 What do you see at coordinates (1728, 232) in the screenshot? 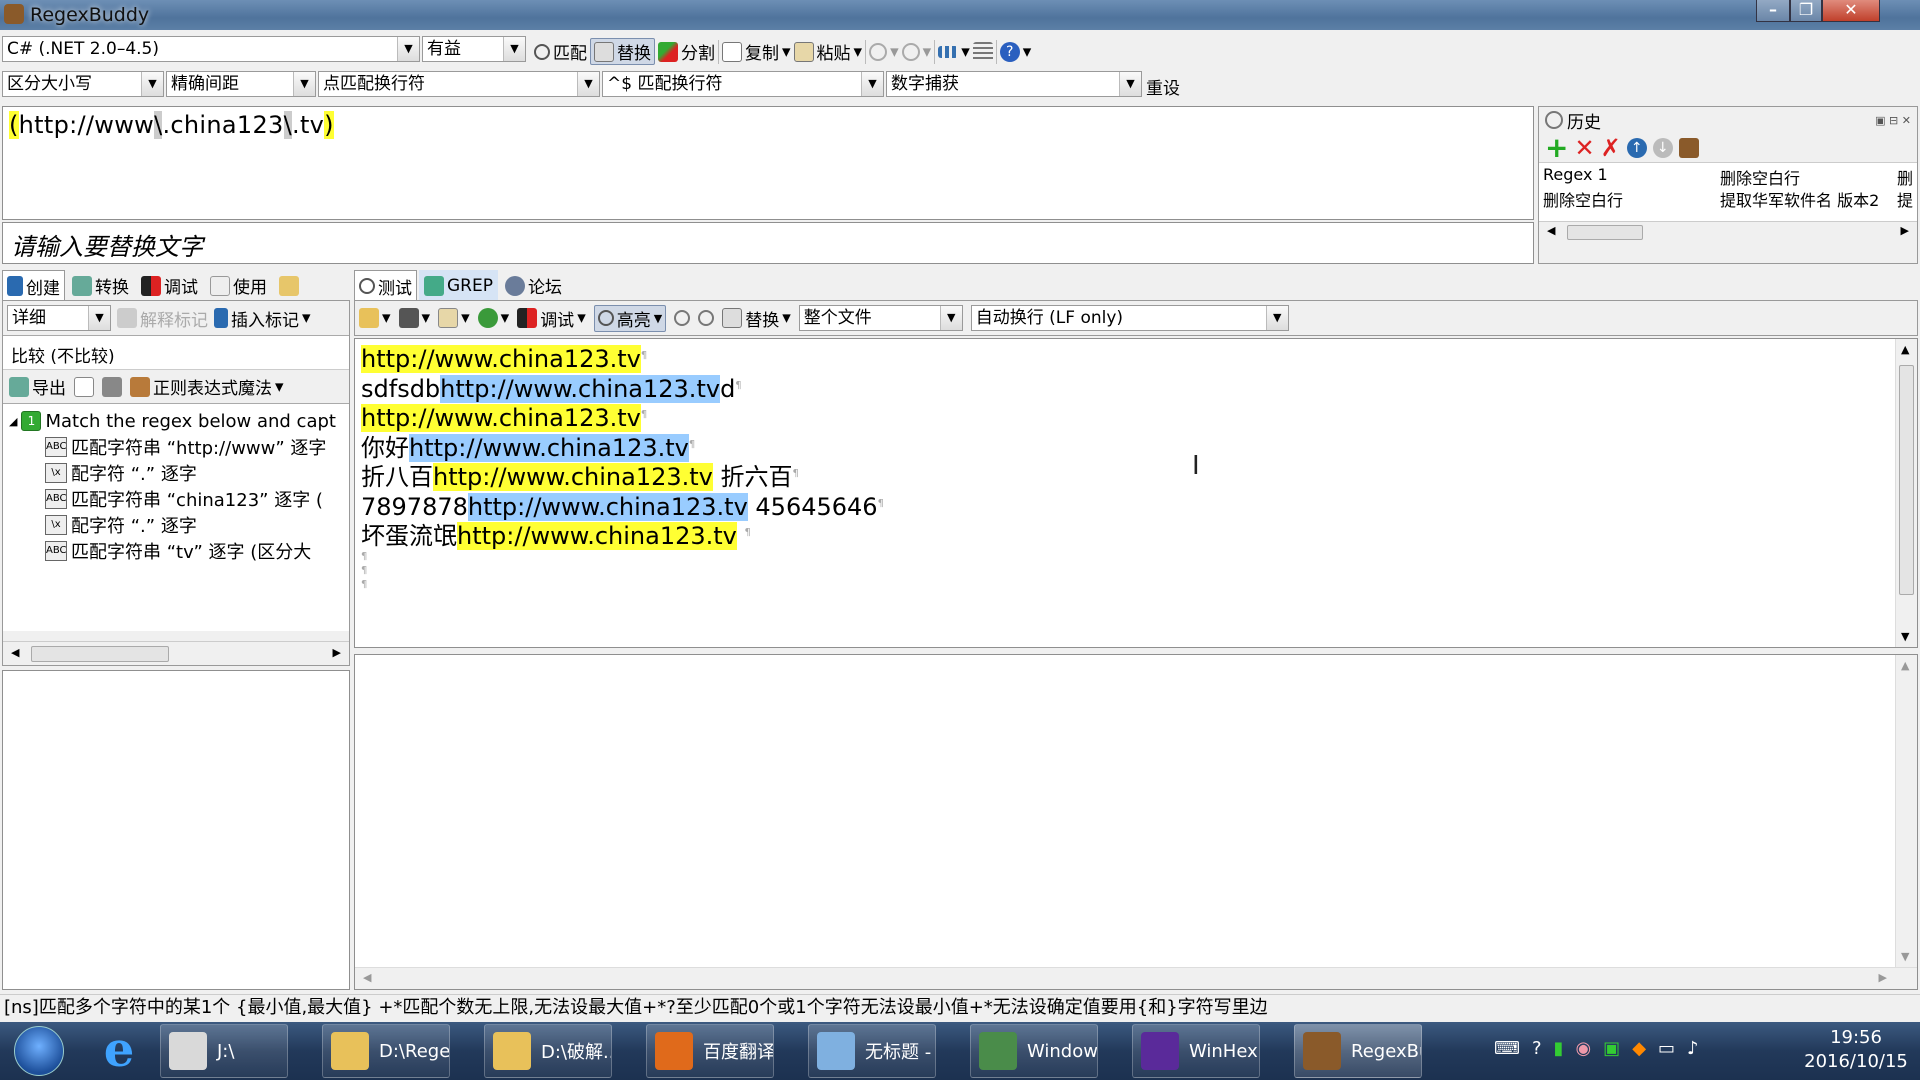
I see `history-hscroll: ◀ ▶` at bounding box center [1728, 232].